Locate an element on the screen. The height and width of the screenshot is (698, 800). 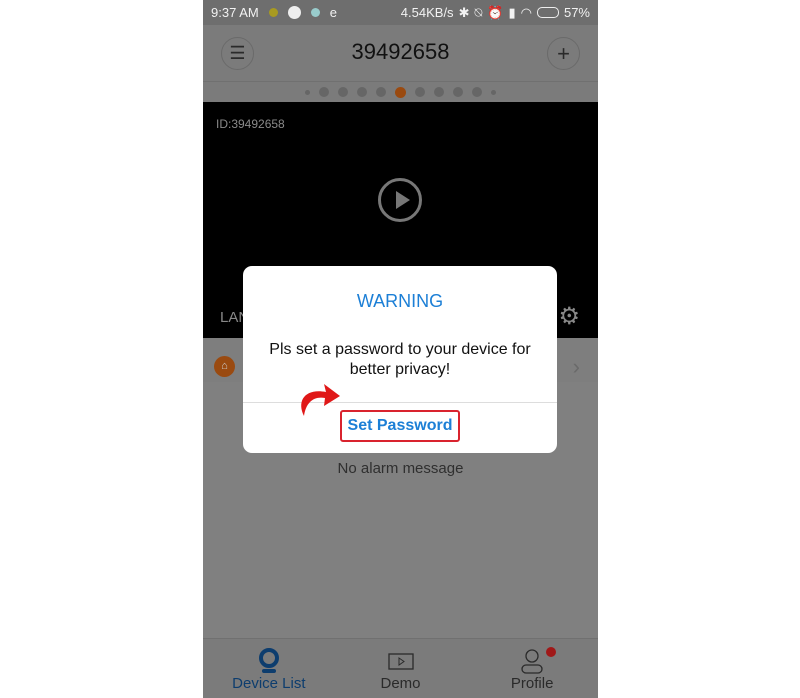
red-arrow-icon is located at coordinates (320, 400).